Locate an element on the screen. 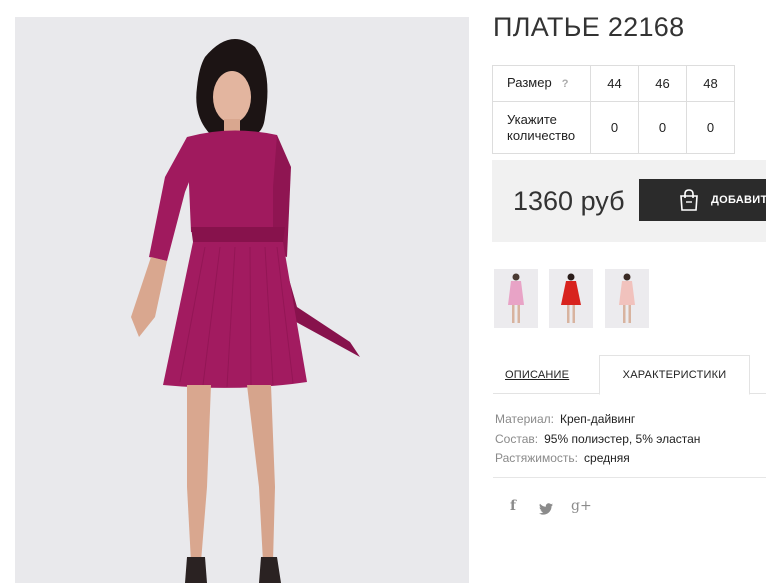  quantity-input-44: 0 is located at coordinates (614, 127).